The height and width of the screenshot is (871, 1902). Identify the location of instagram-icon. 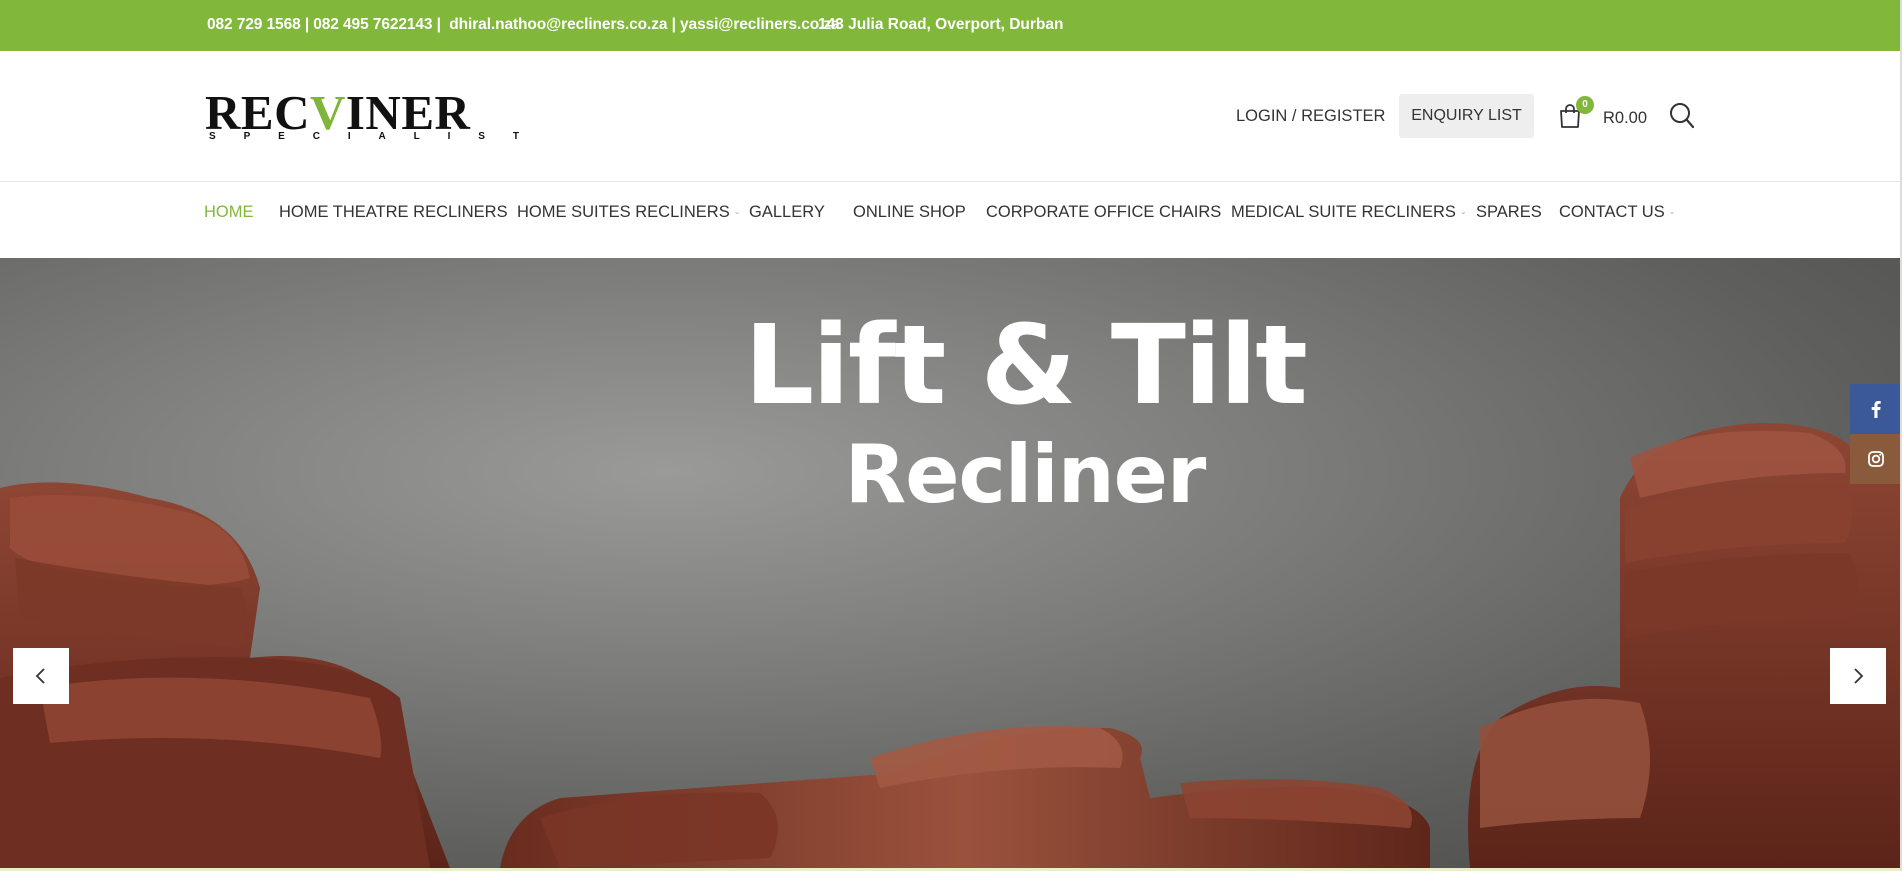
(1876, 459).